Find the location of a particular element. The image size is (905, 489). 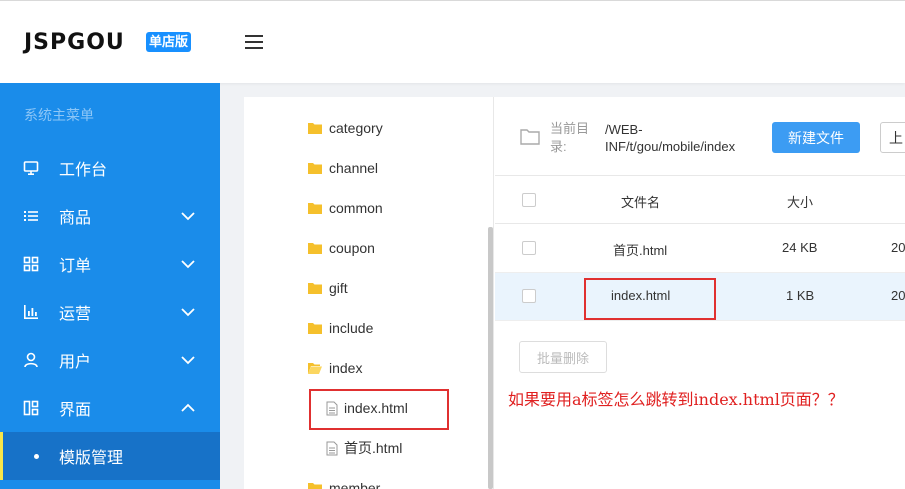

user-icon is located at coordinates (31, 360).